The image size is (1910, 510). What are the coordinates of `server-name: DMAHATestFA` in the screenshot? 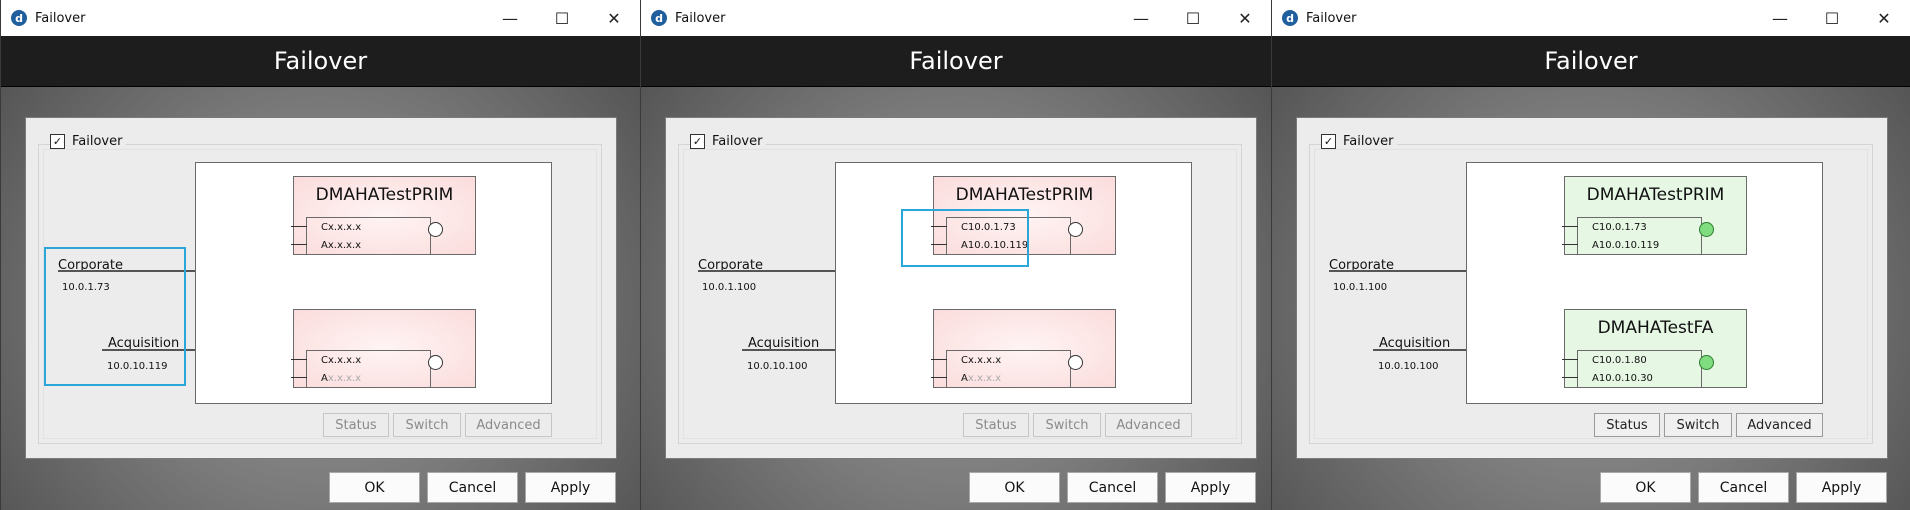 It's located at (1655, 328).